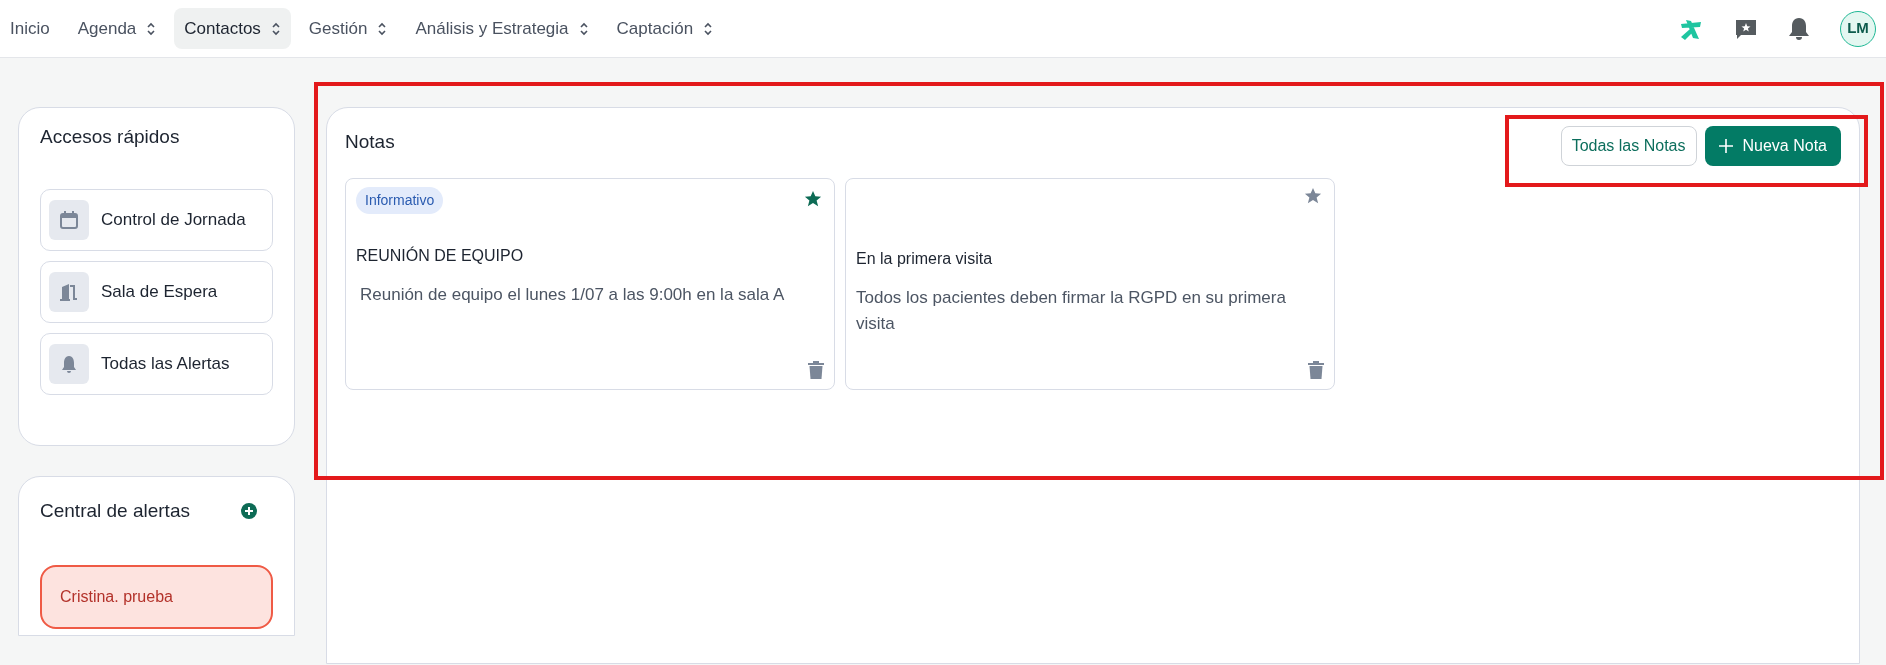 The width and height of the screenshot is (1886, 665). Describe the element at coordinates (1858, 28) in the screenshot. I see `user-avatar: LM` at that location.